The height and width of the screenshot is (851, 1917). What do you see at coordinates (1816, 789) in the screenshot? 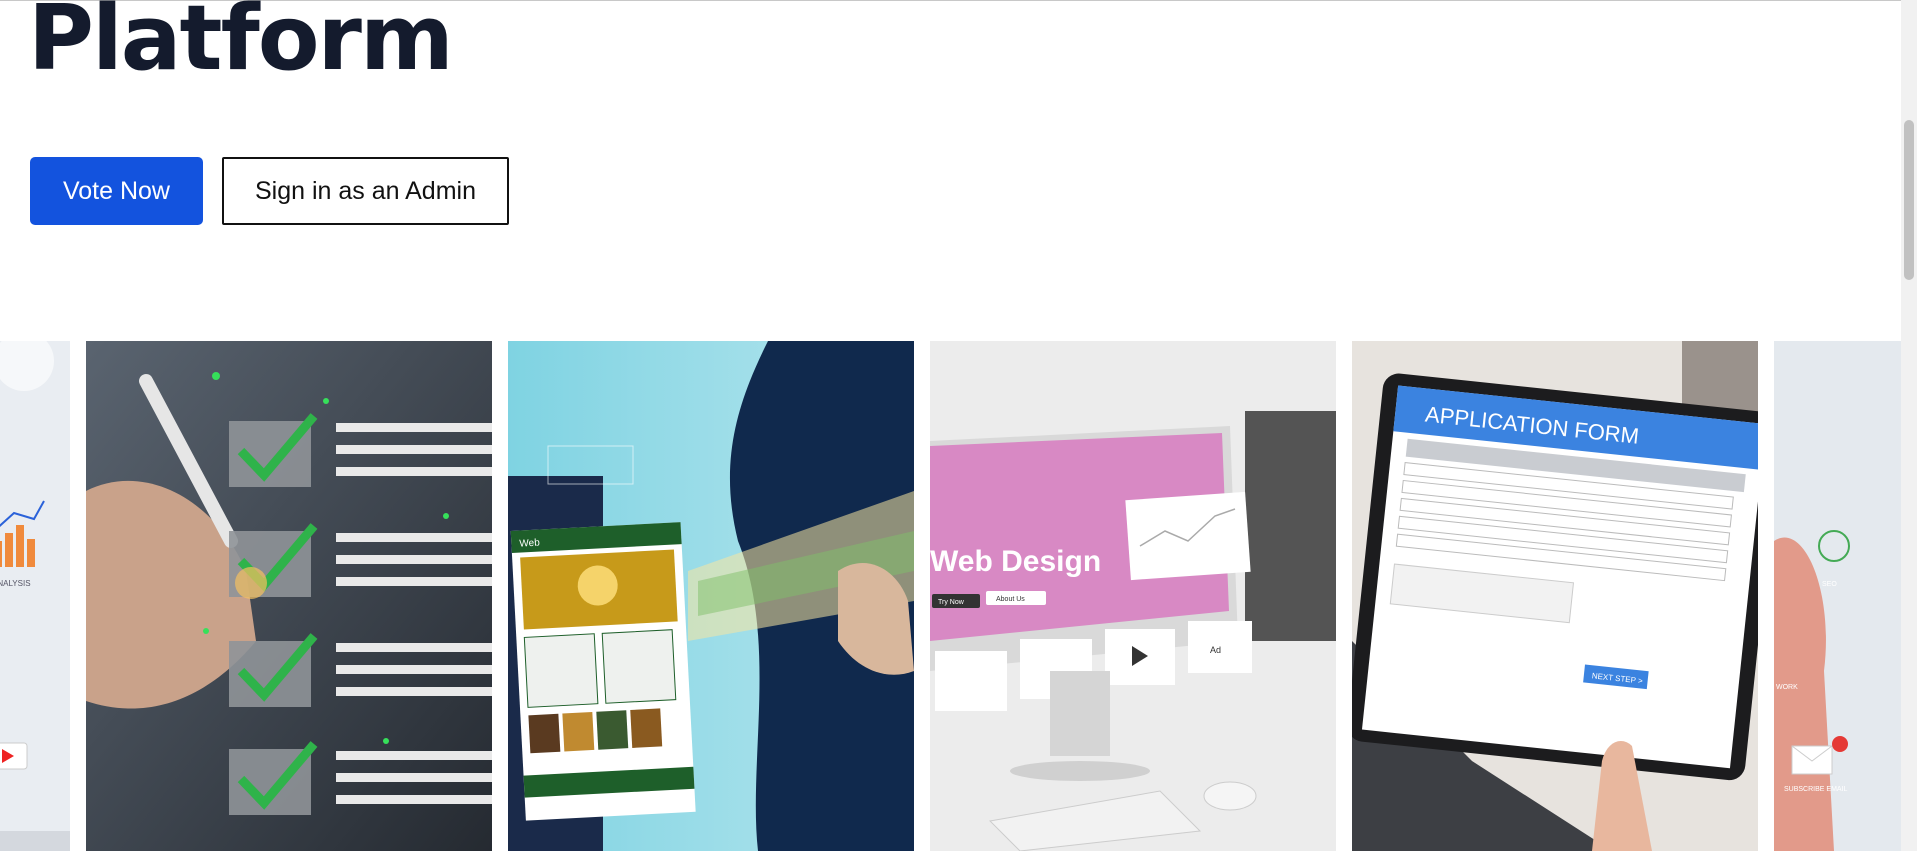
I see `subscribe-email-label: SUBSCRIBE EMAIL` at bounding box center [1816, 789].